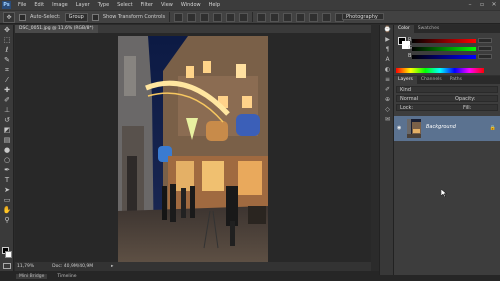 The height and width of the screenshot is (281, 500). Describe the element at coordinates (470, 5) in the screenshot. I see `minimize-button: –` at that location.